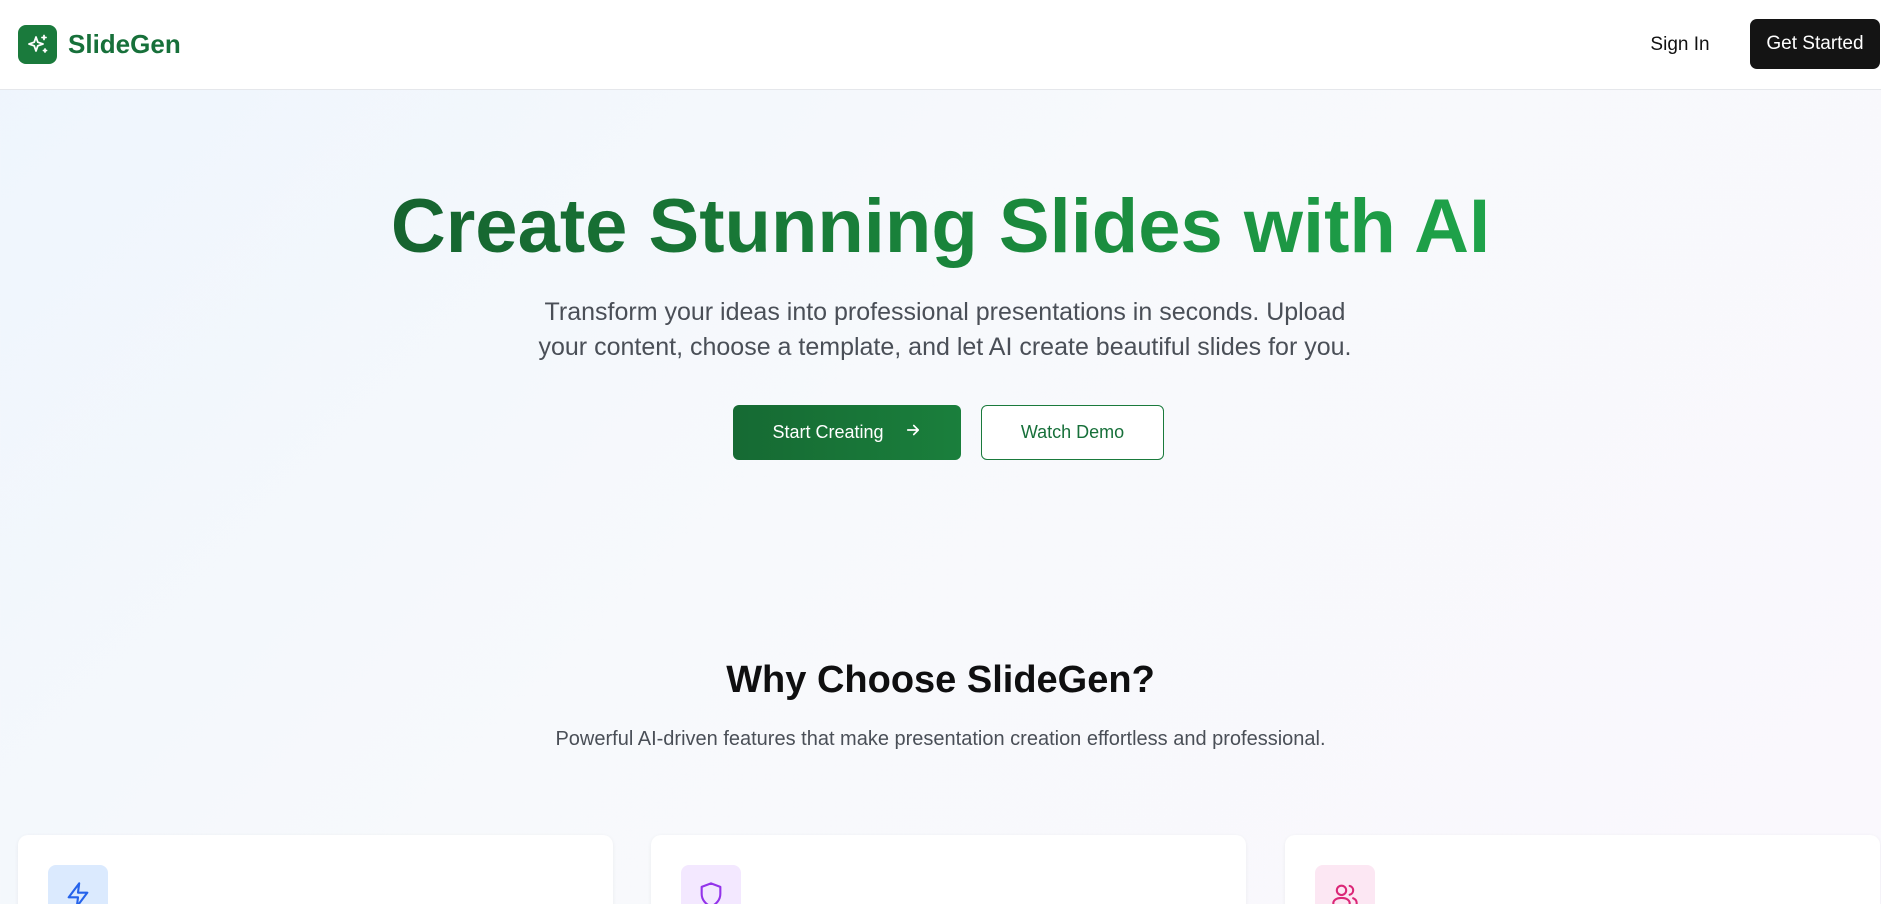 The width and height of the screenshot is (1881, 904). I want to click on sign-in-link: Sign In, so click(1680, 45).